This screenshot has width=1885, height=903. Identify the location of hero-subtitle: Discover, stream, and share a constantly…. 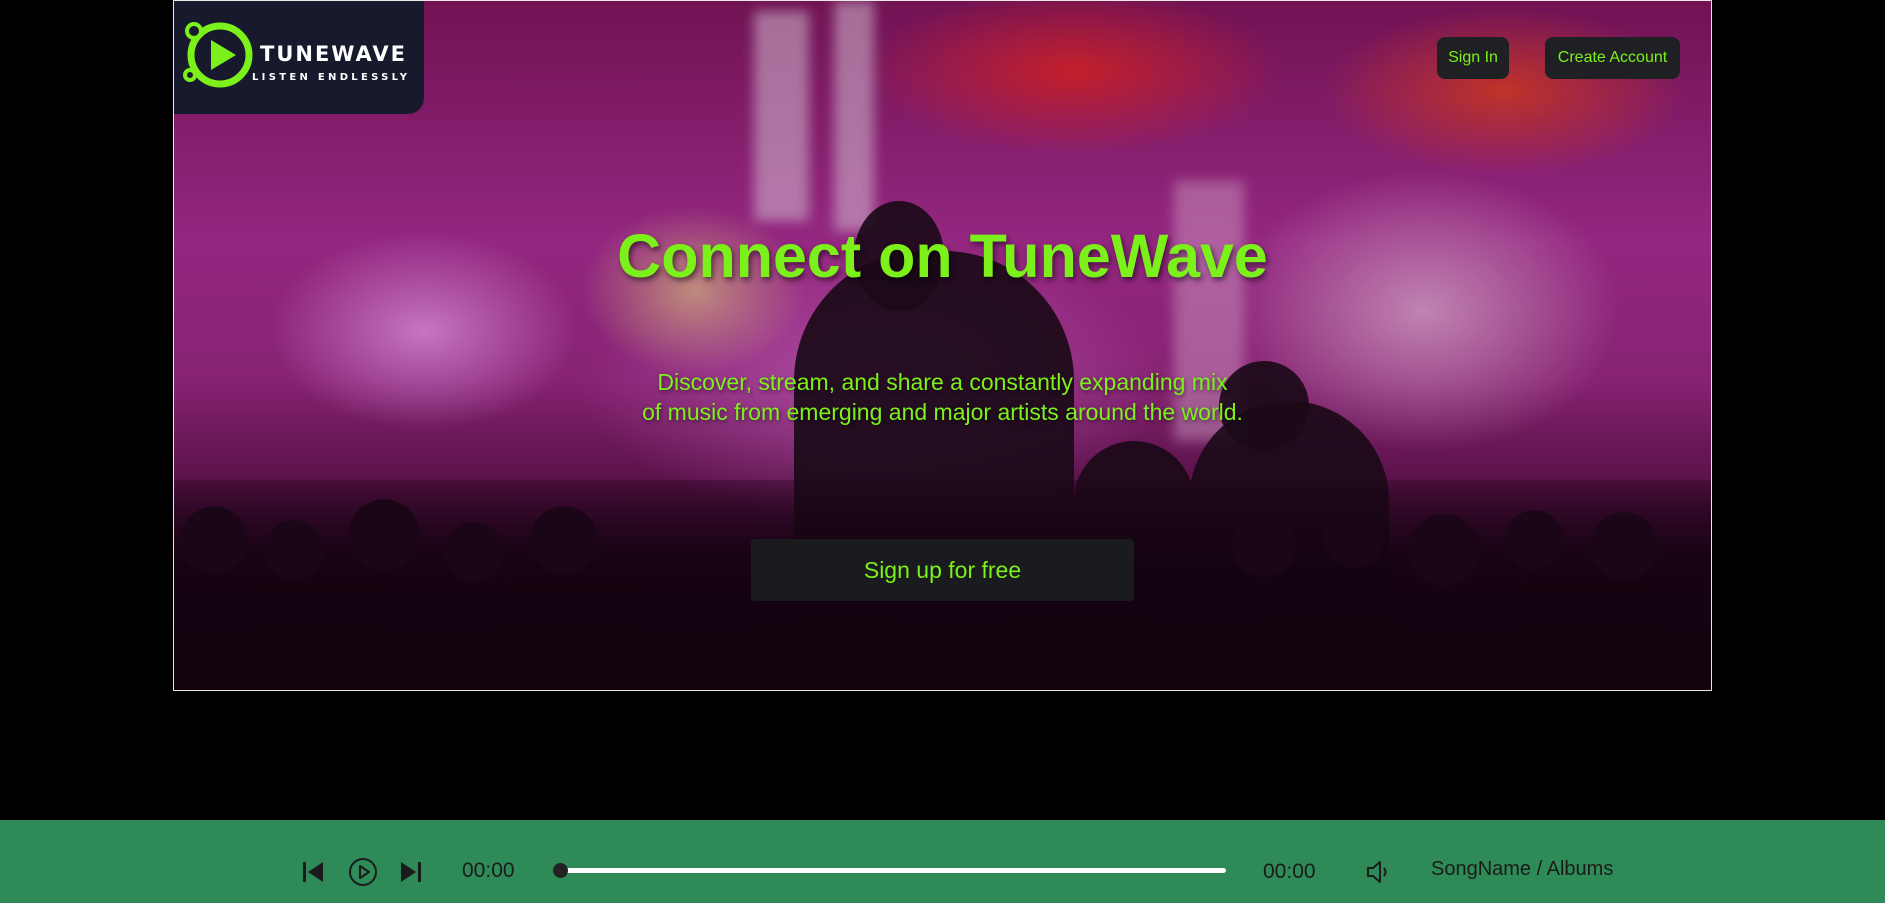
(942, 397).